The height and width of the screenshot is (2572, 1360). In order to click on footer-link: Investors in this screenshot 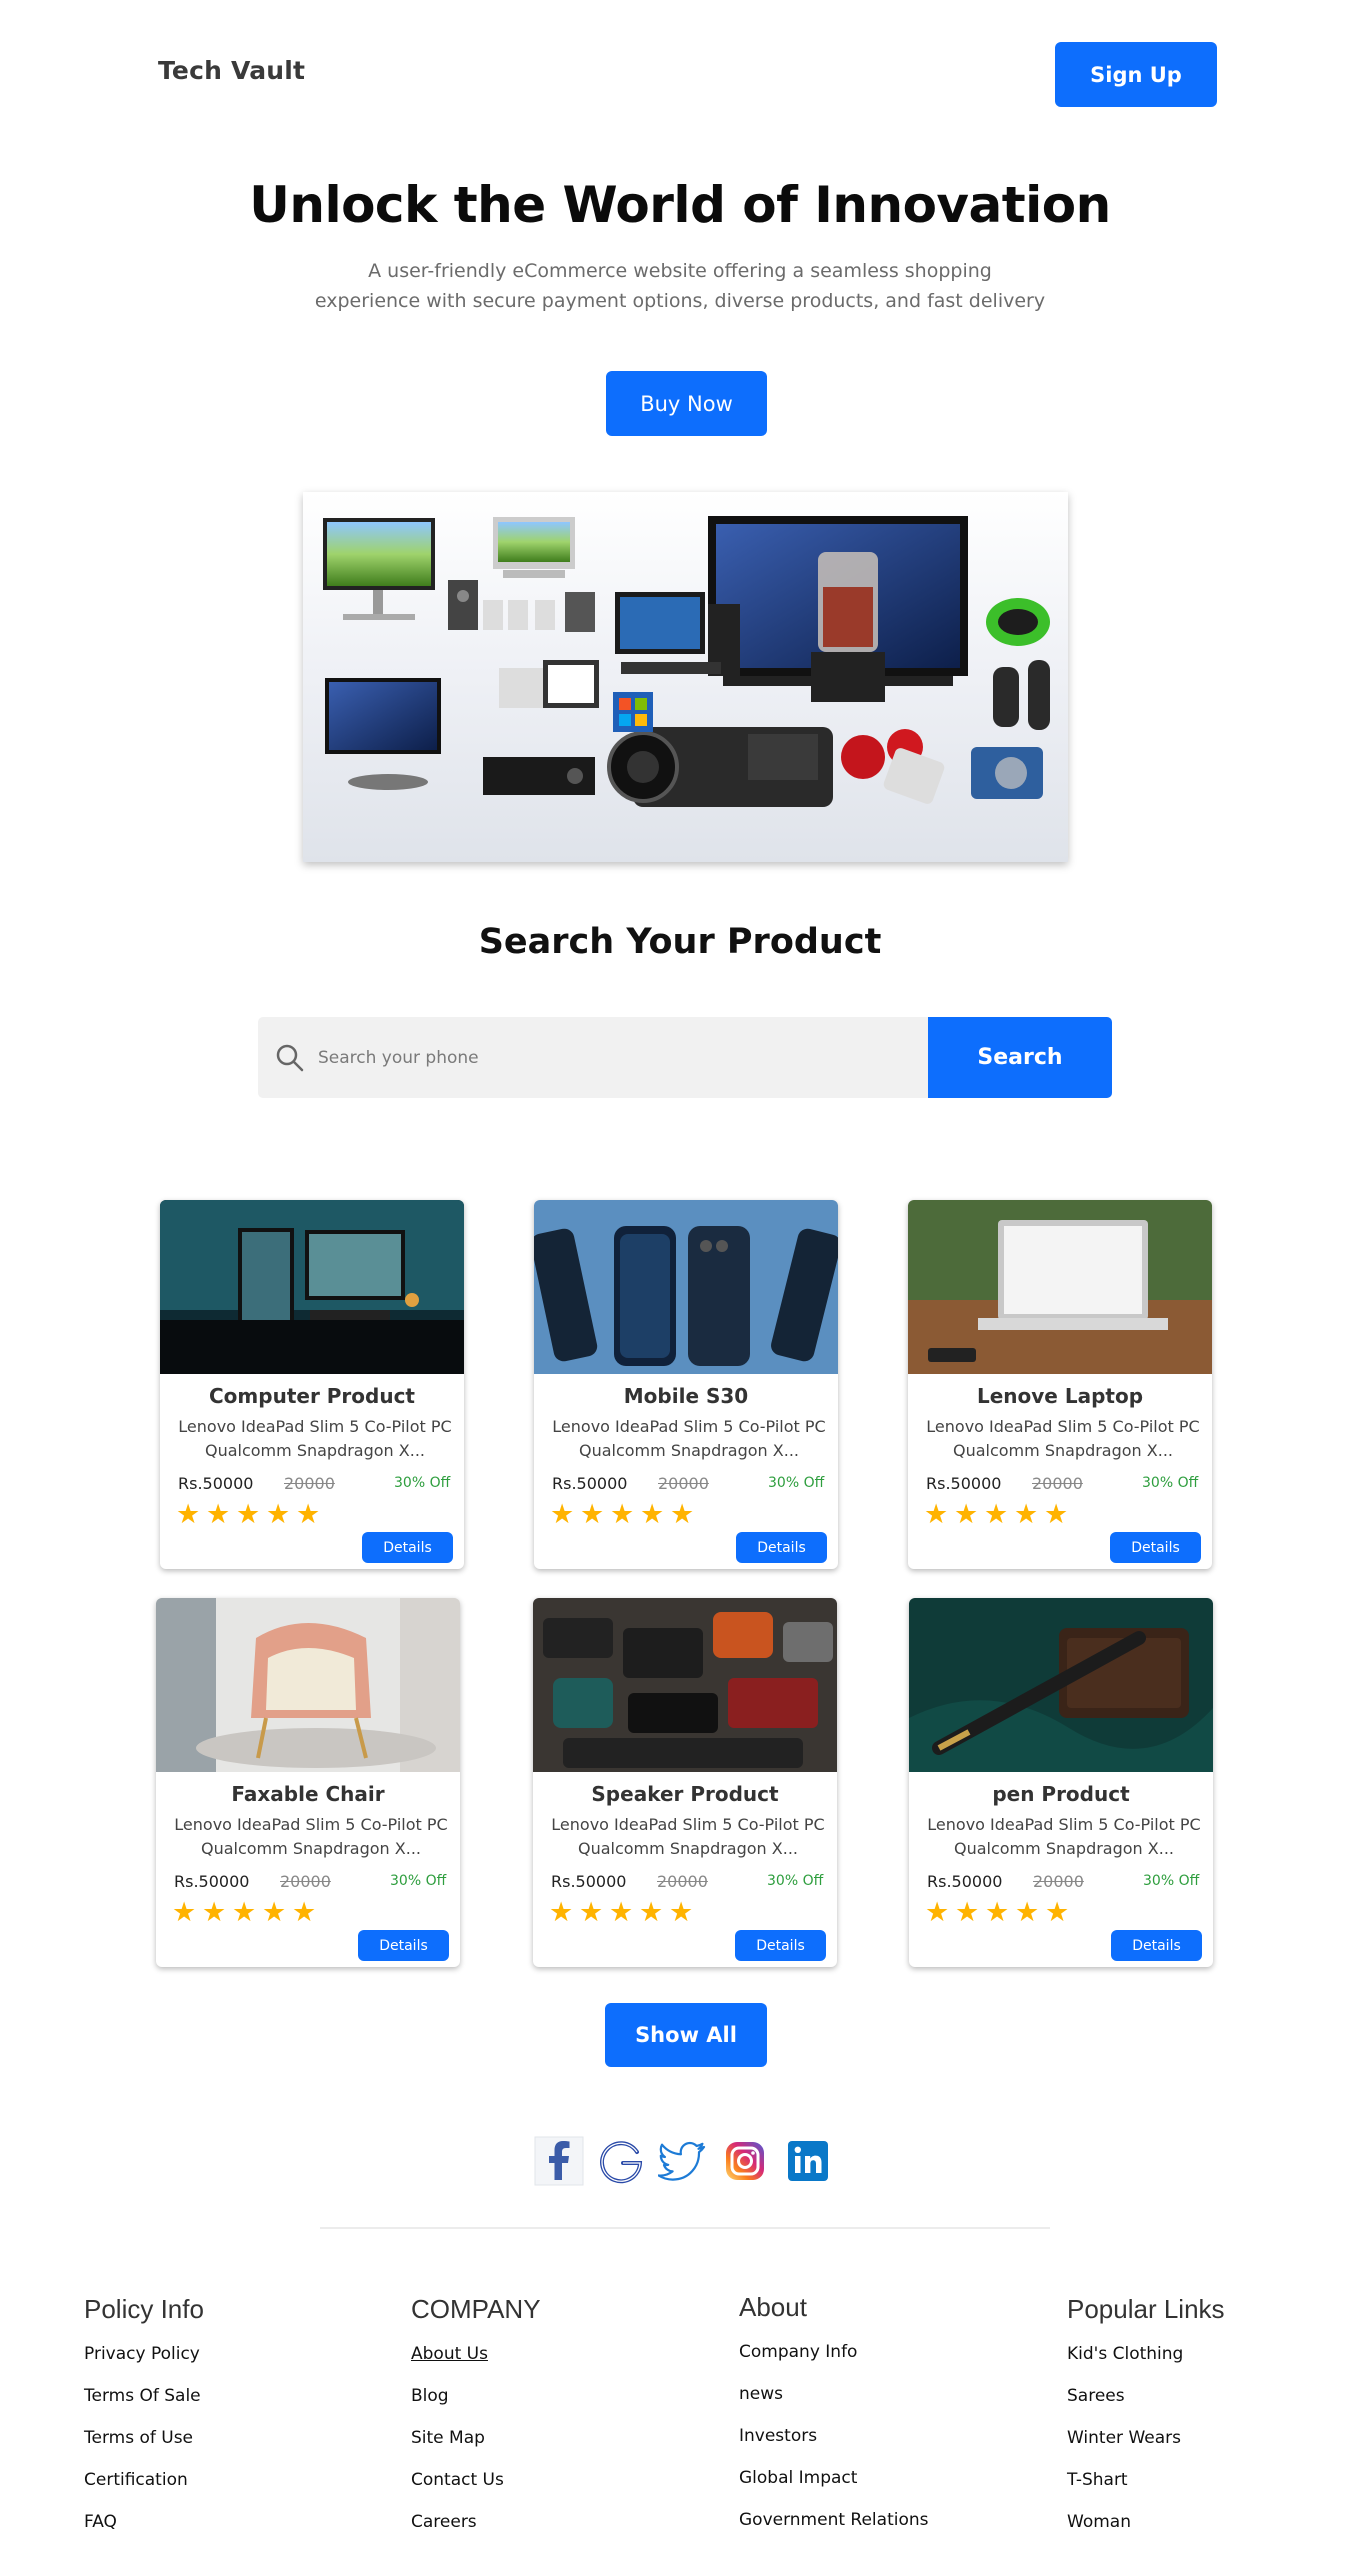, I will do `click(834, 2446)`.